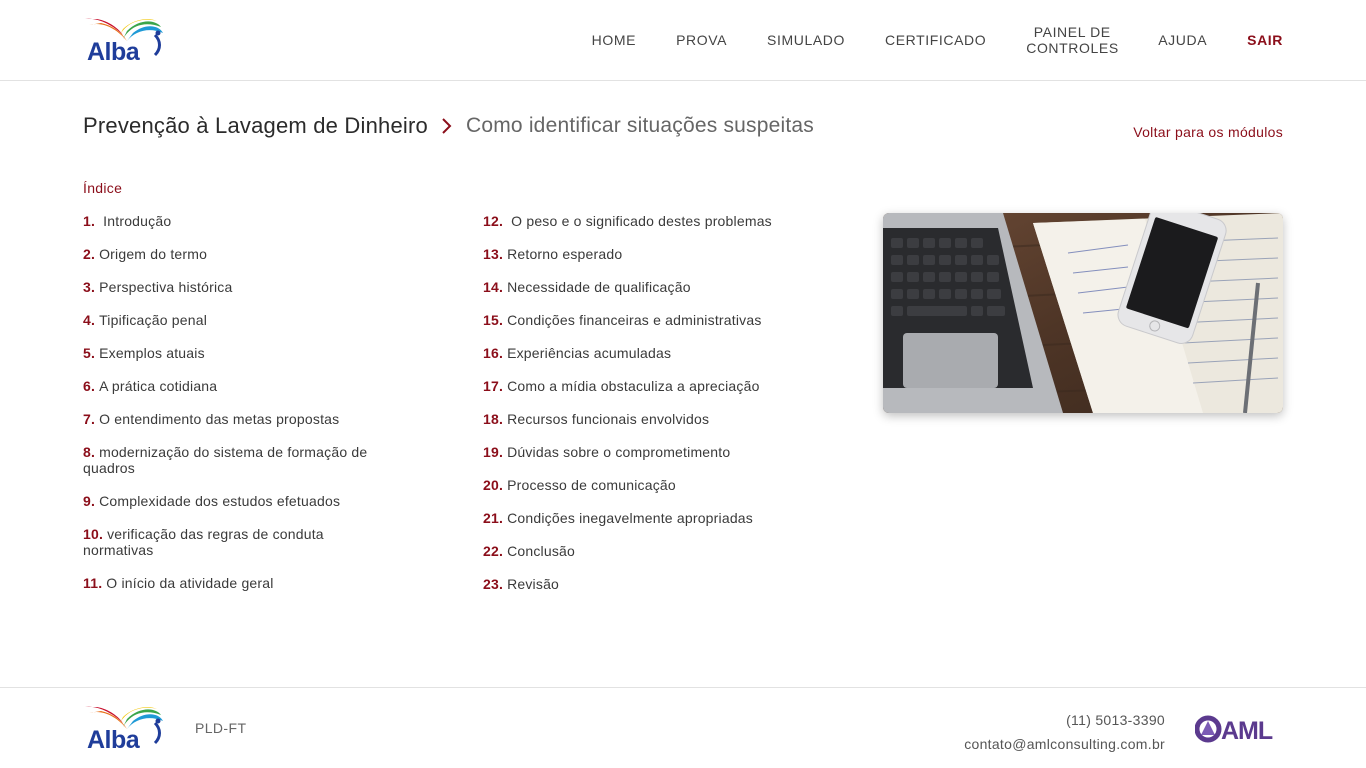  Describe the element at coordinates (493, 419) in the screenshot. I see `toc-number: 18.` at that location.